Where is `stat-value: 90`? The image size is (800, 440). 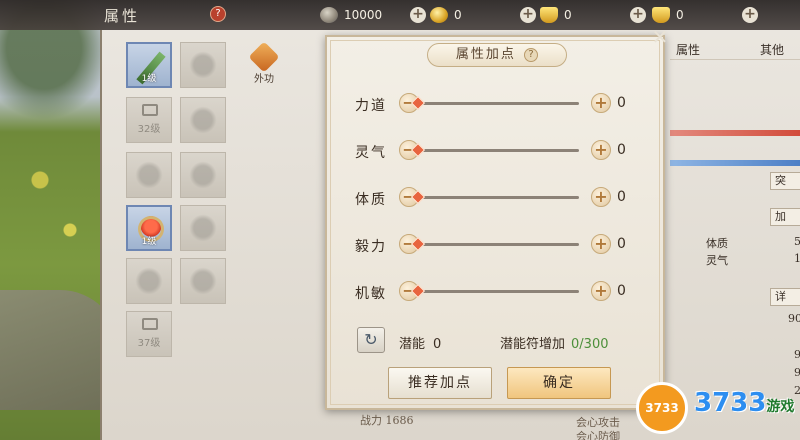 stat-value: 90 is located at coordinates (794, 318).